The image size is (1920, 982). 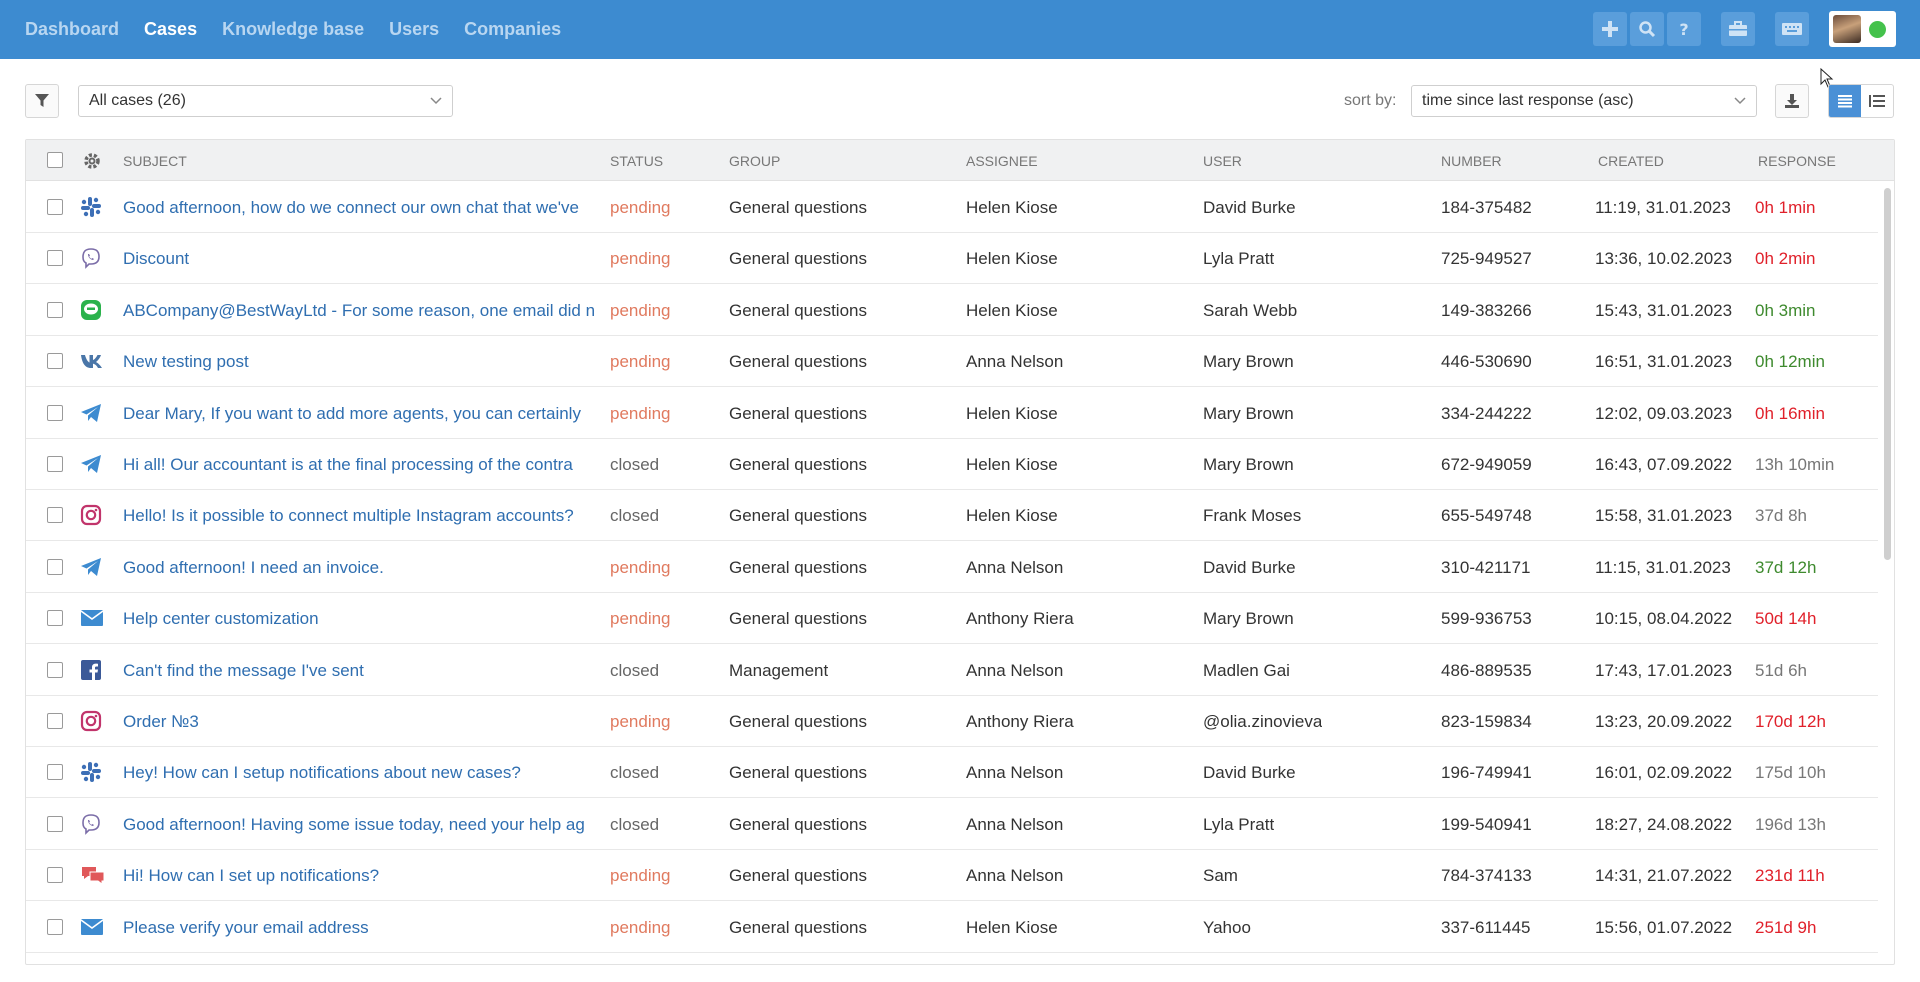 I want to click on telegram-icon, so click(x=91, y=567).